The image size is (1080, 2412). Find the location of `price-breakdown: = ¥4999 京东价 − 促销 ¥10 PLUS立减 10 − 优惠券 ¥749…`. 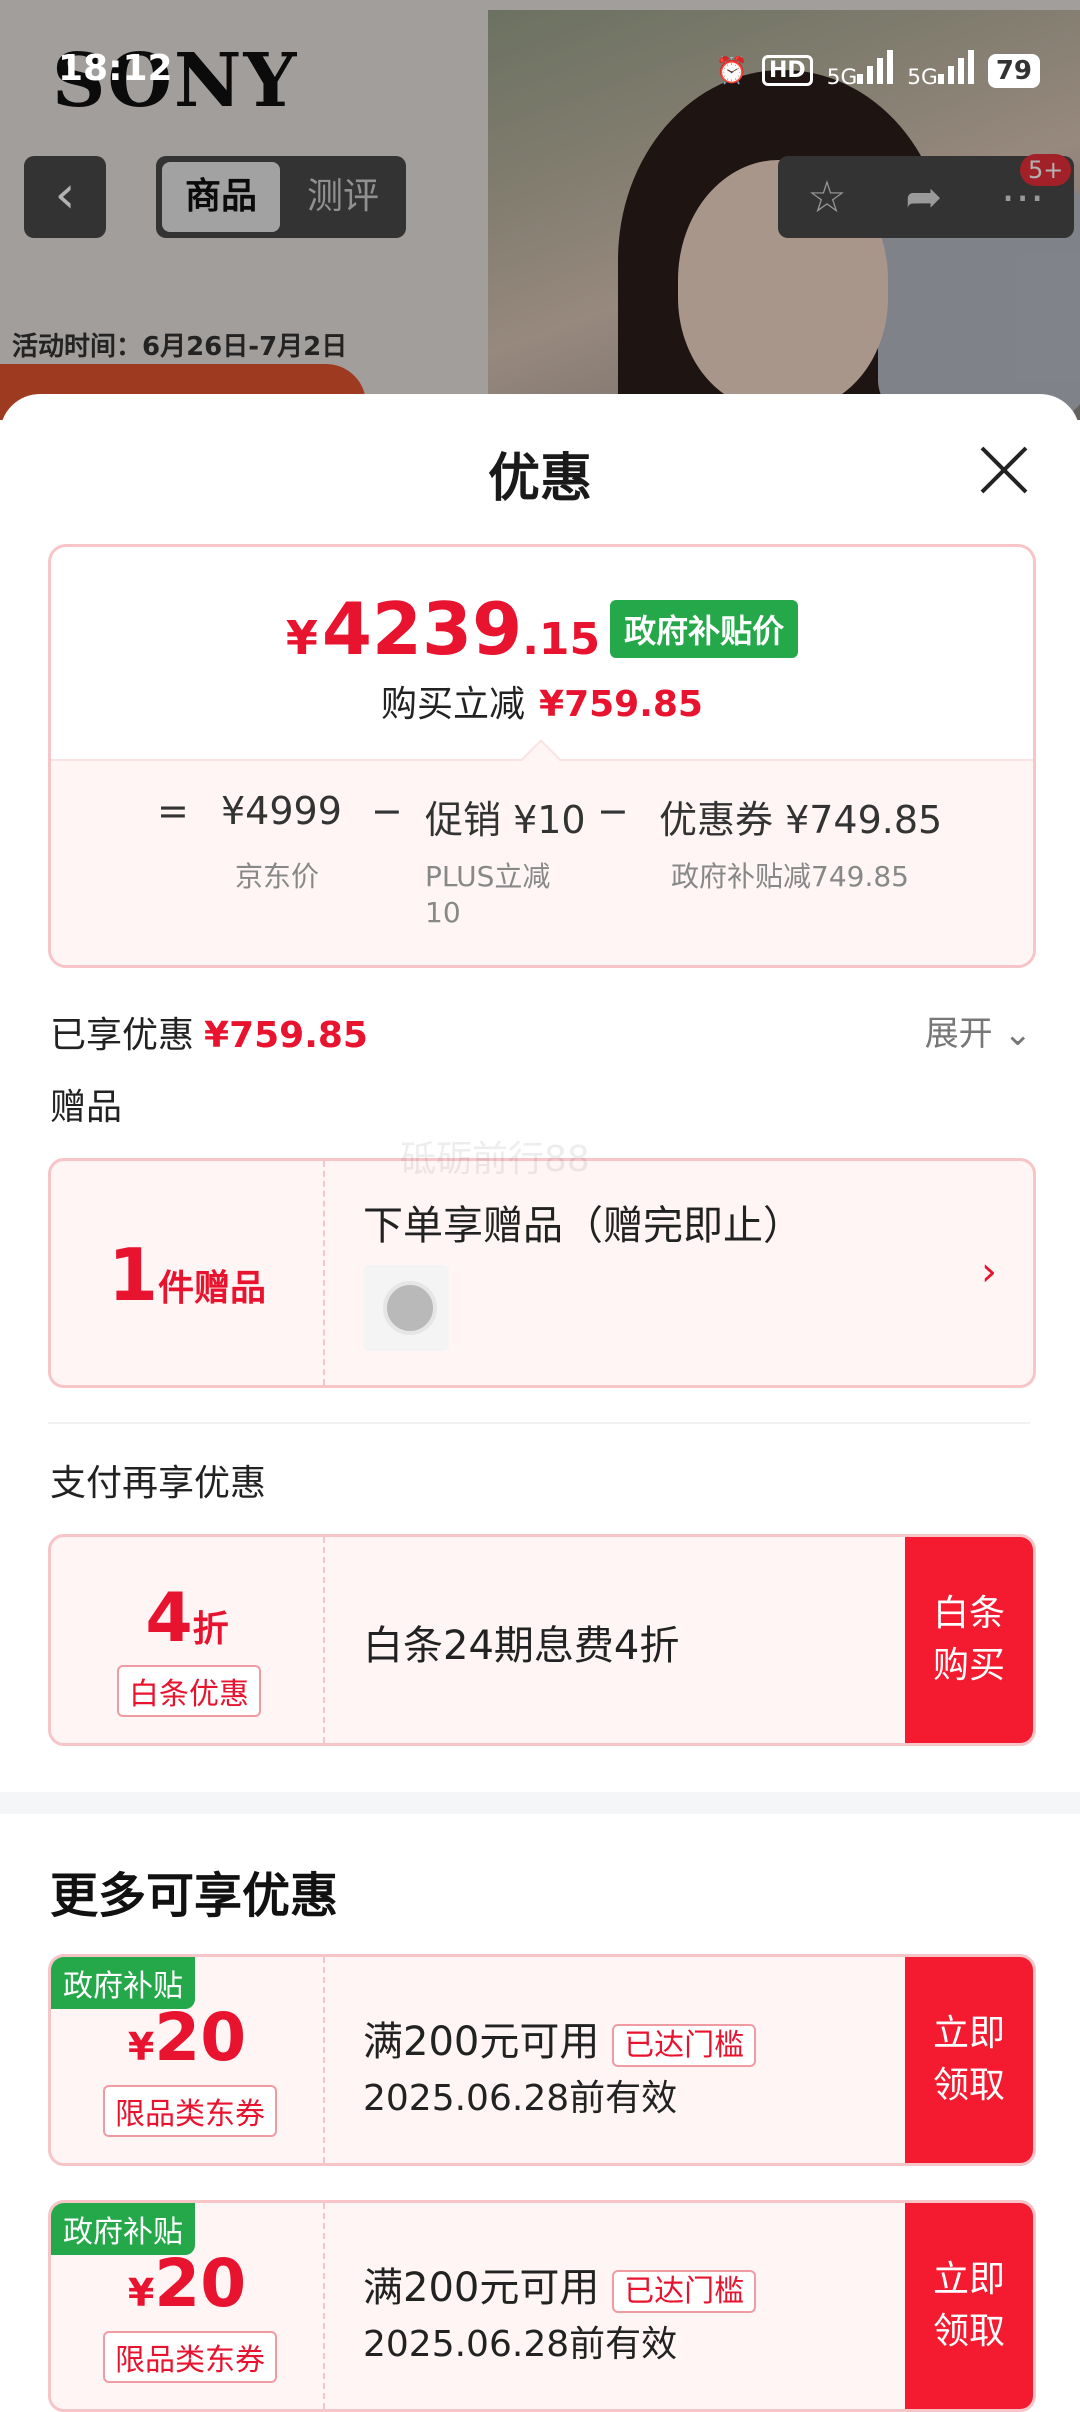

price-breakdown: = ¥4999 京东价 − 促销 ¥10 PLUS立减 10 − 优惠券 ¥749… is located at coordinates (542, 862).